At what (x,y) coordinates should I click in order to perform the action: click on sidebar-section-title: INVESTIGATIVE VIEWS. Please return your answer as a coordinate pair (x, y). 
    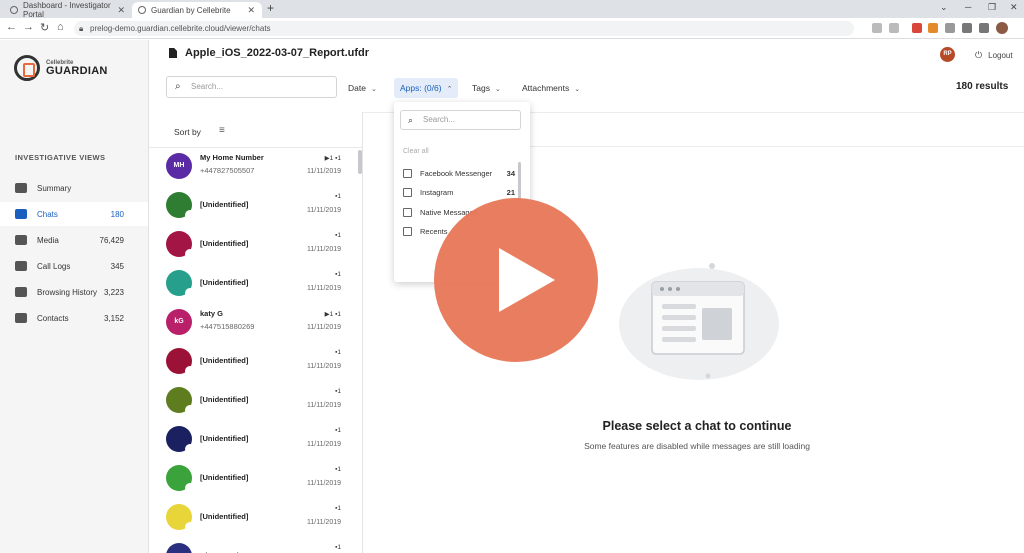
    Looking at the image, I should click on (60, 157).